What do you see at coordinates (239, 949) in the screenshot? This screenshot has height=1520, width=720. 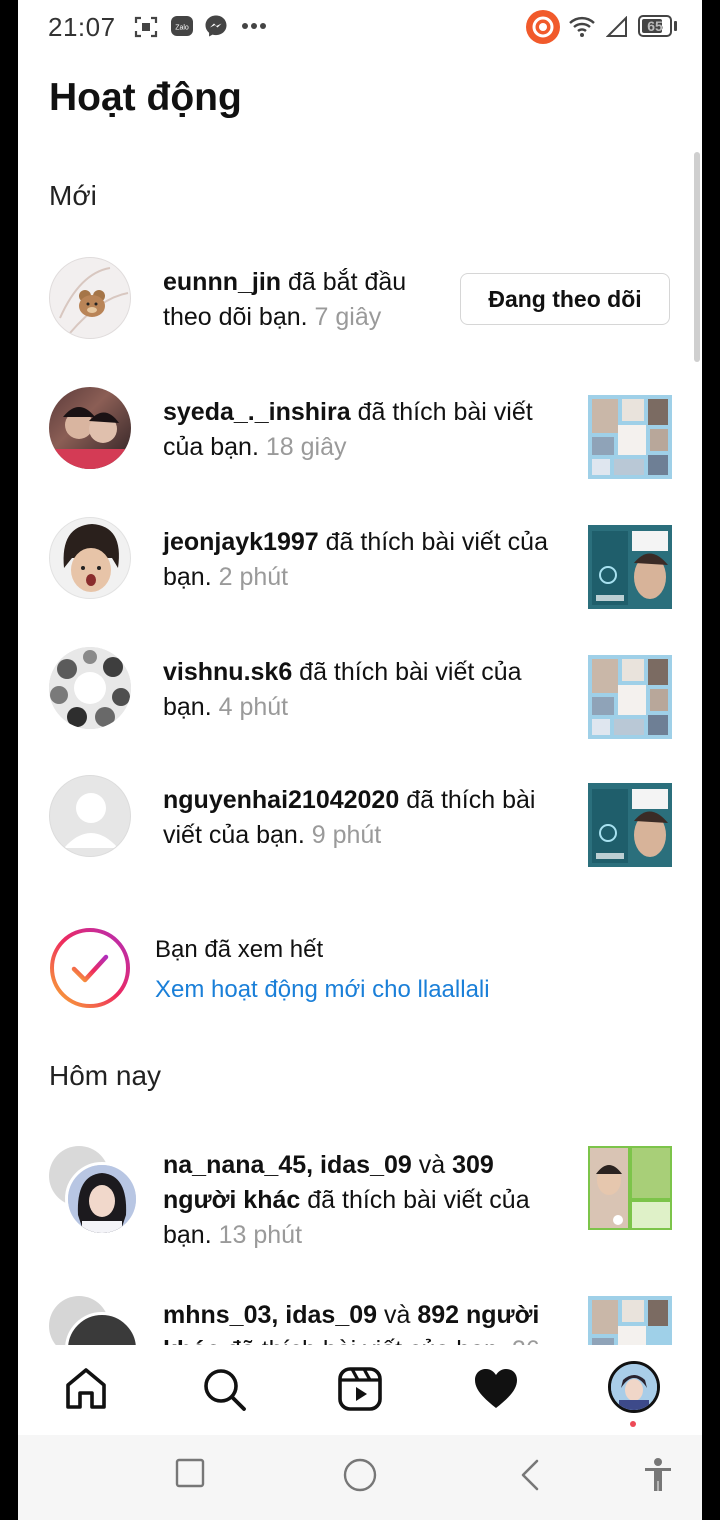 I see `caught-up-title: Bạn đã xem hết` at bounding box center [239, 949].